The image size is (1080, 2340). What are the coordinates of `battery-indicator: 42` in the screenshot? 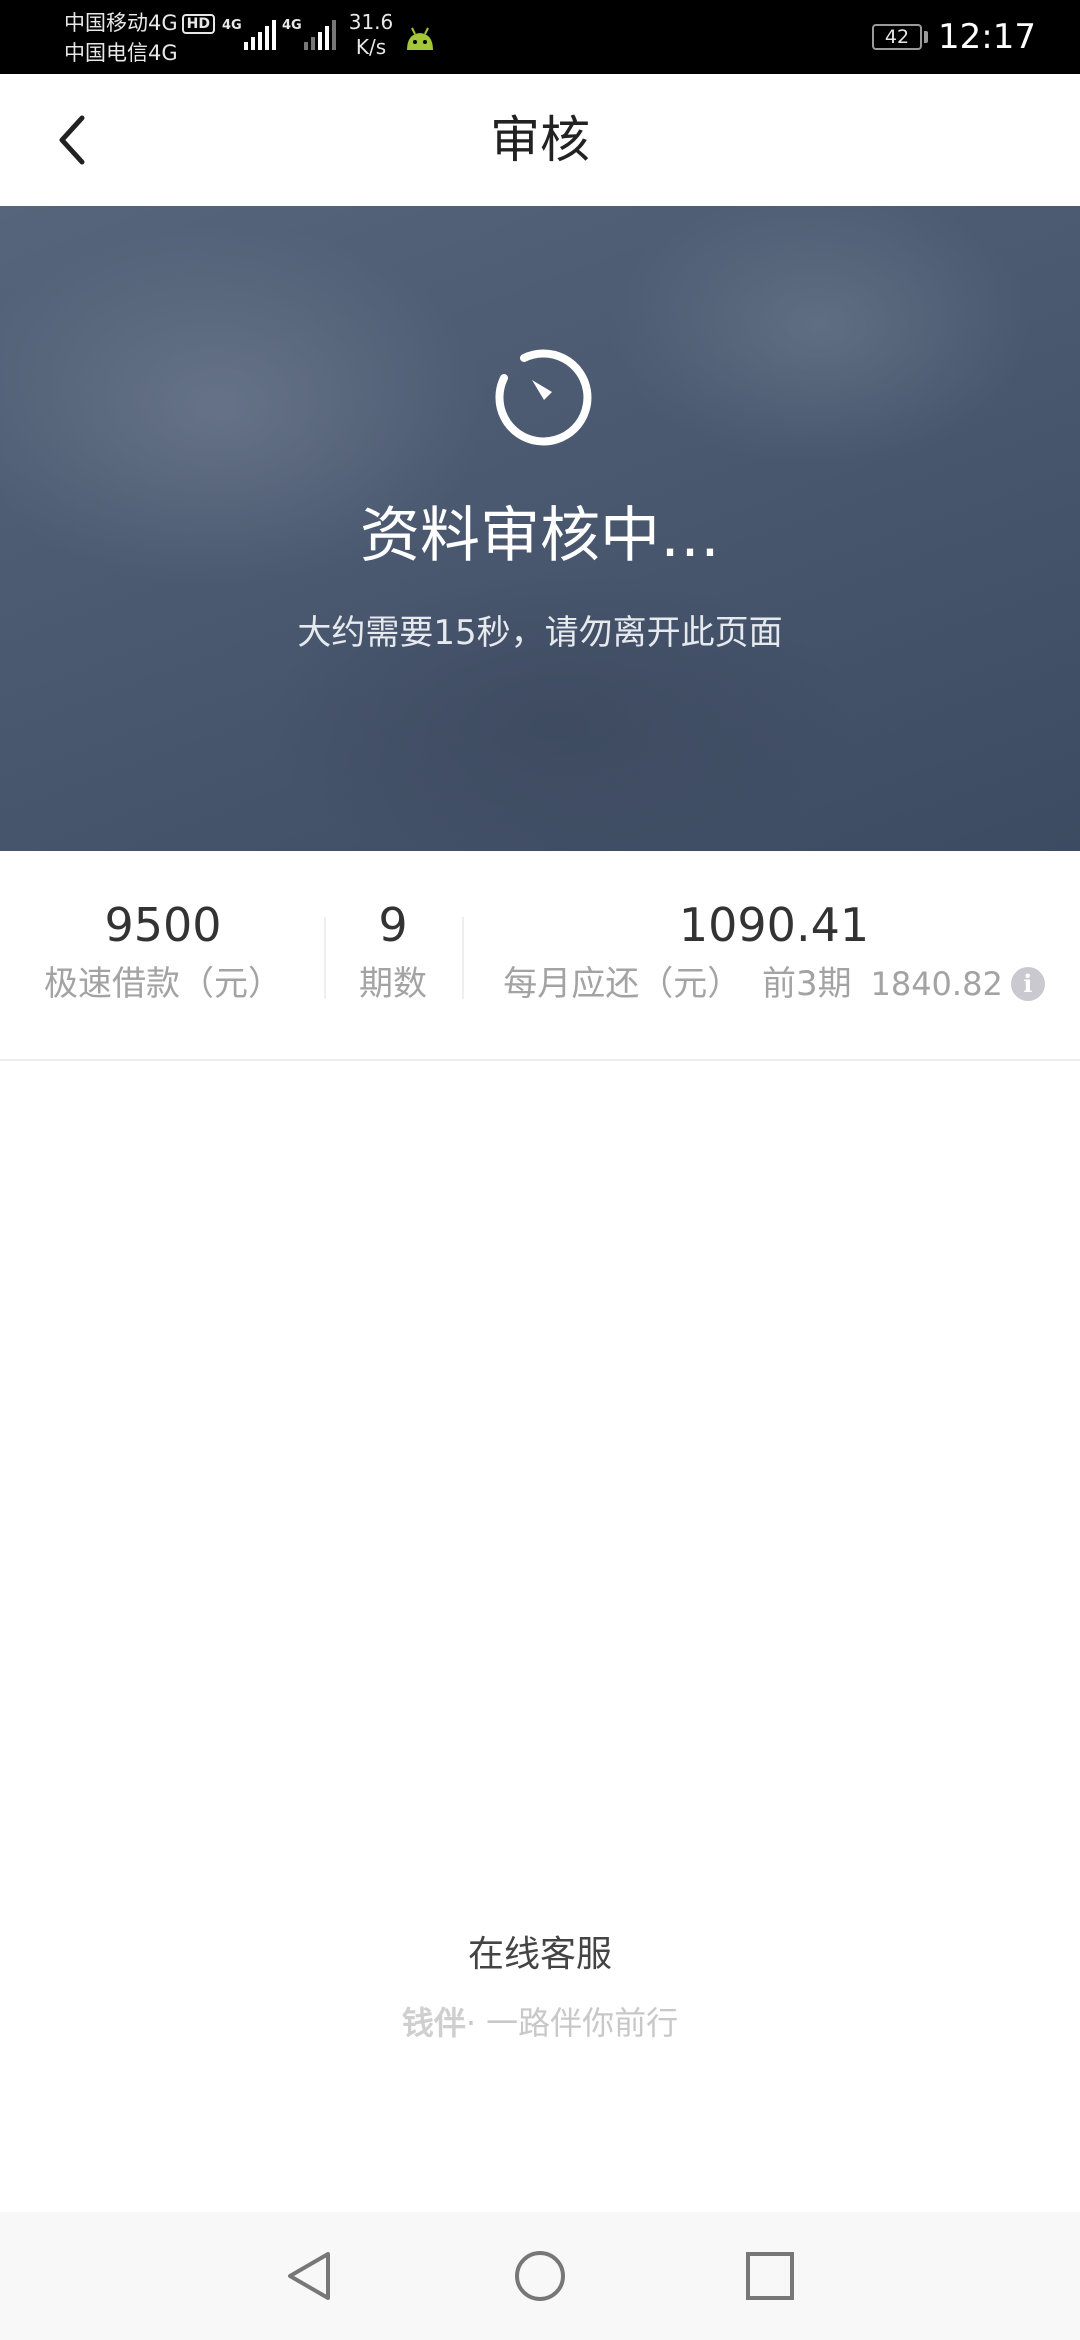 It's located at (897, 37).